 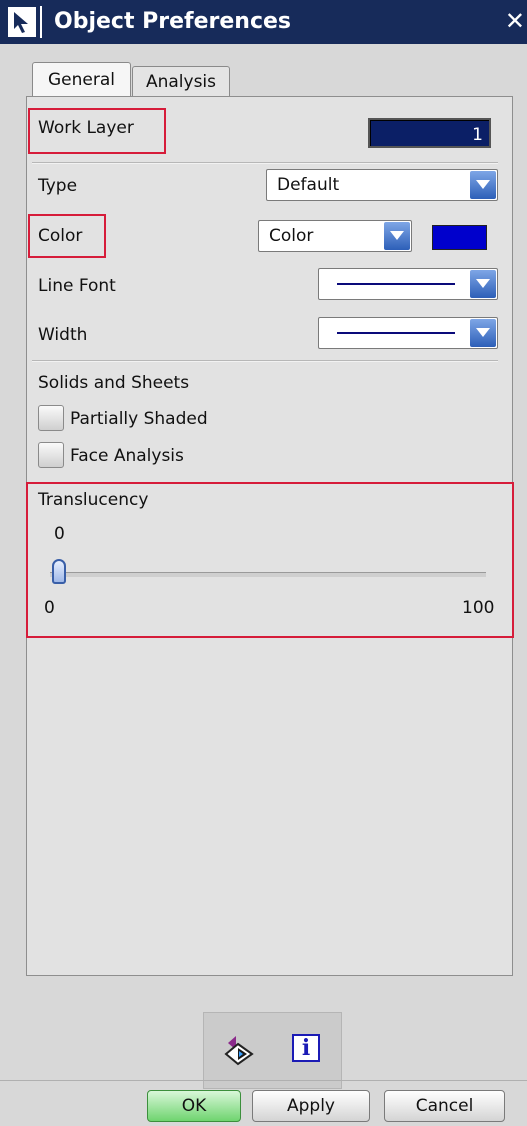 What do you see at coordinates (239, 1051) in the screenshot?
I see `inherit-settings-icon` at bounding box center [239, 1051].